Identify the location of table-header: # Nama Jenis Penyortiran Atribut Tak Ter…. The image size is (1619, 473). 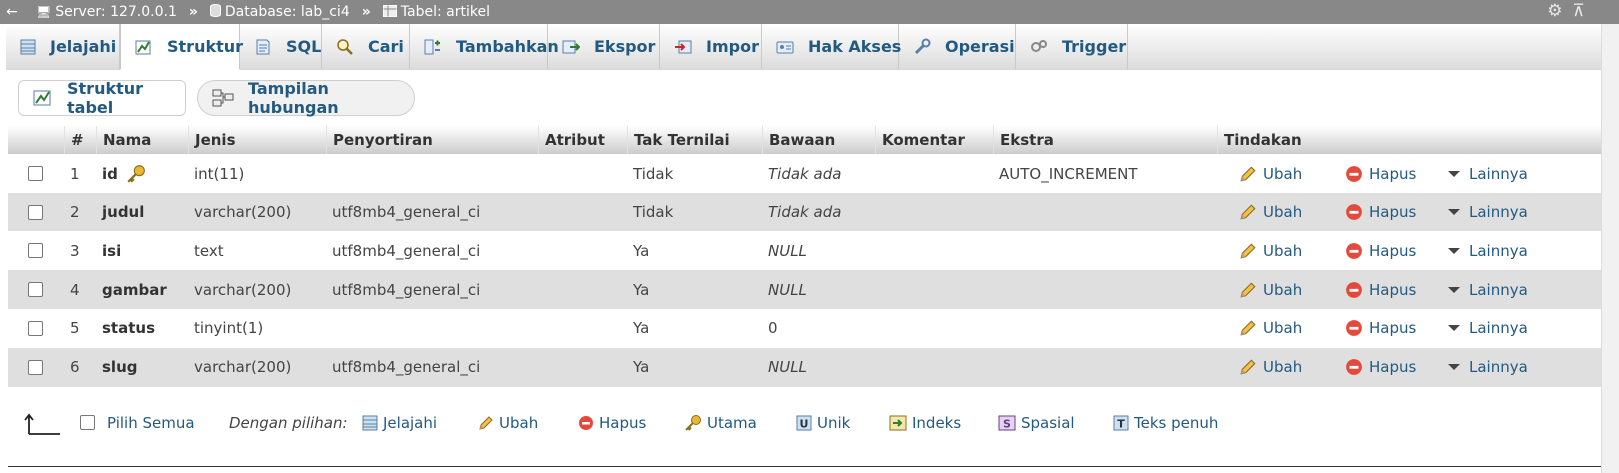
(804, 140).